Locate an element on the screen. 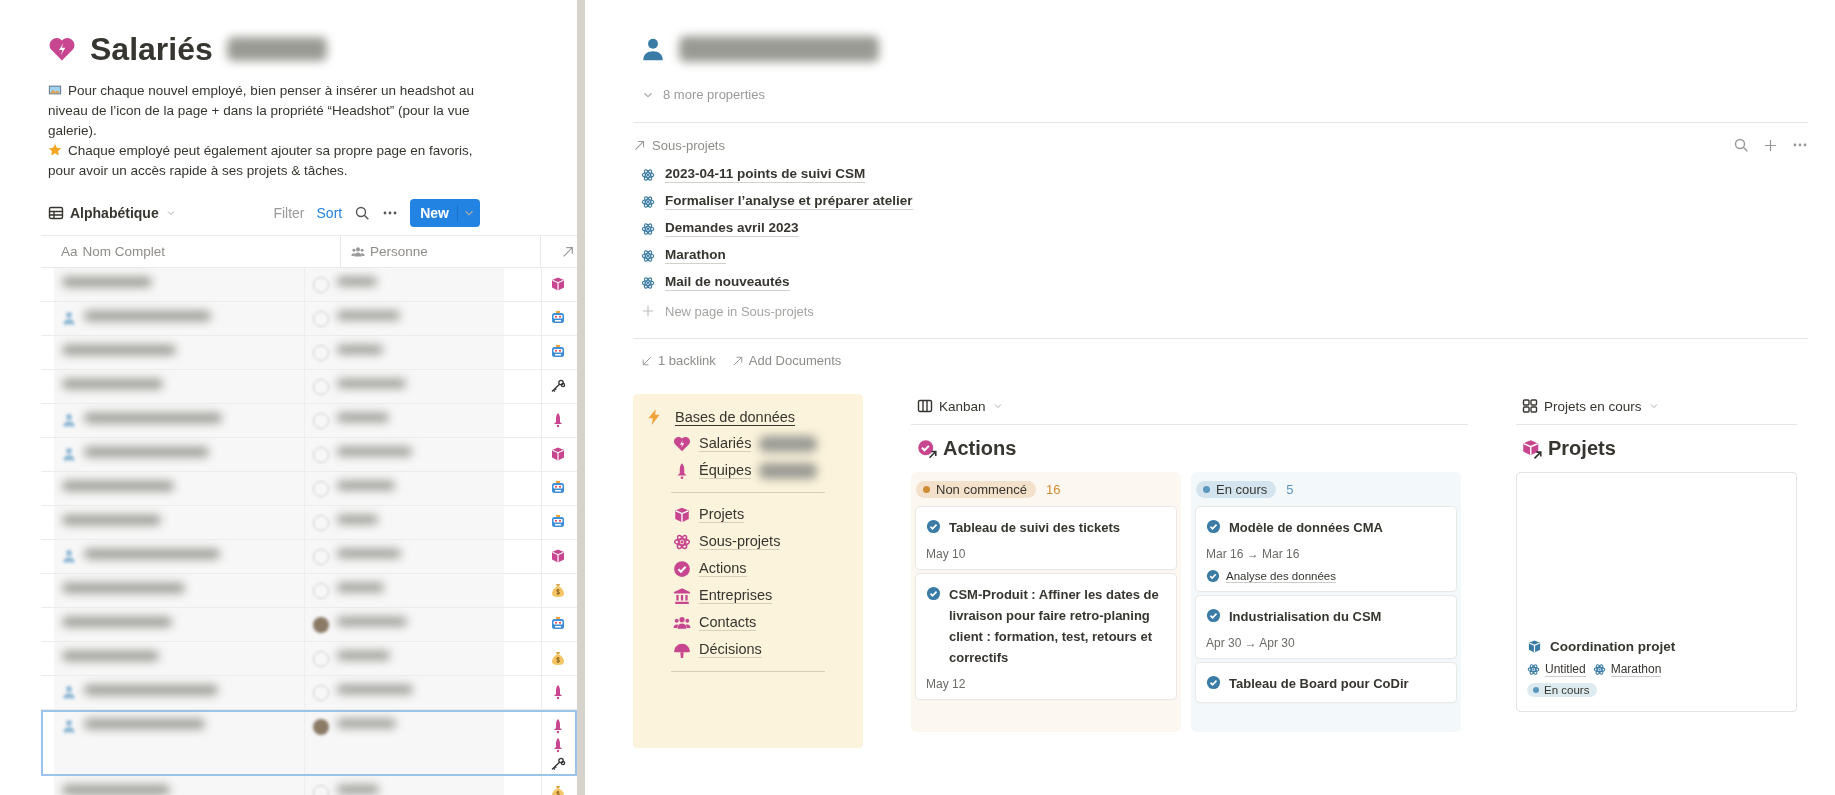 The width and height of the screenshot is (1835, 795). table-icon is located at coordinates (56, 213).